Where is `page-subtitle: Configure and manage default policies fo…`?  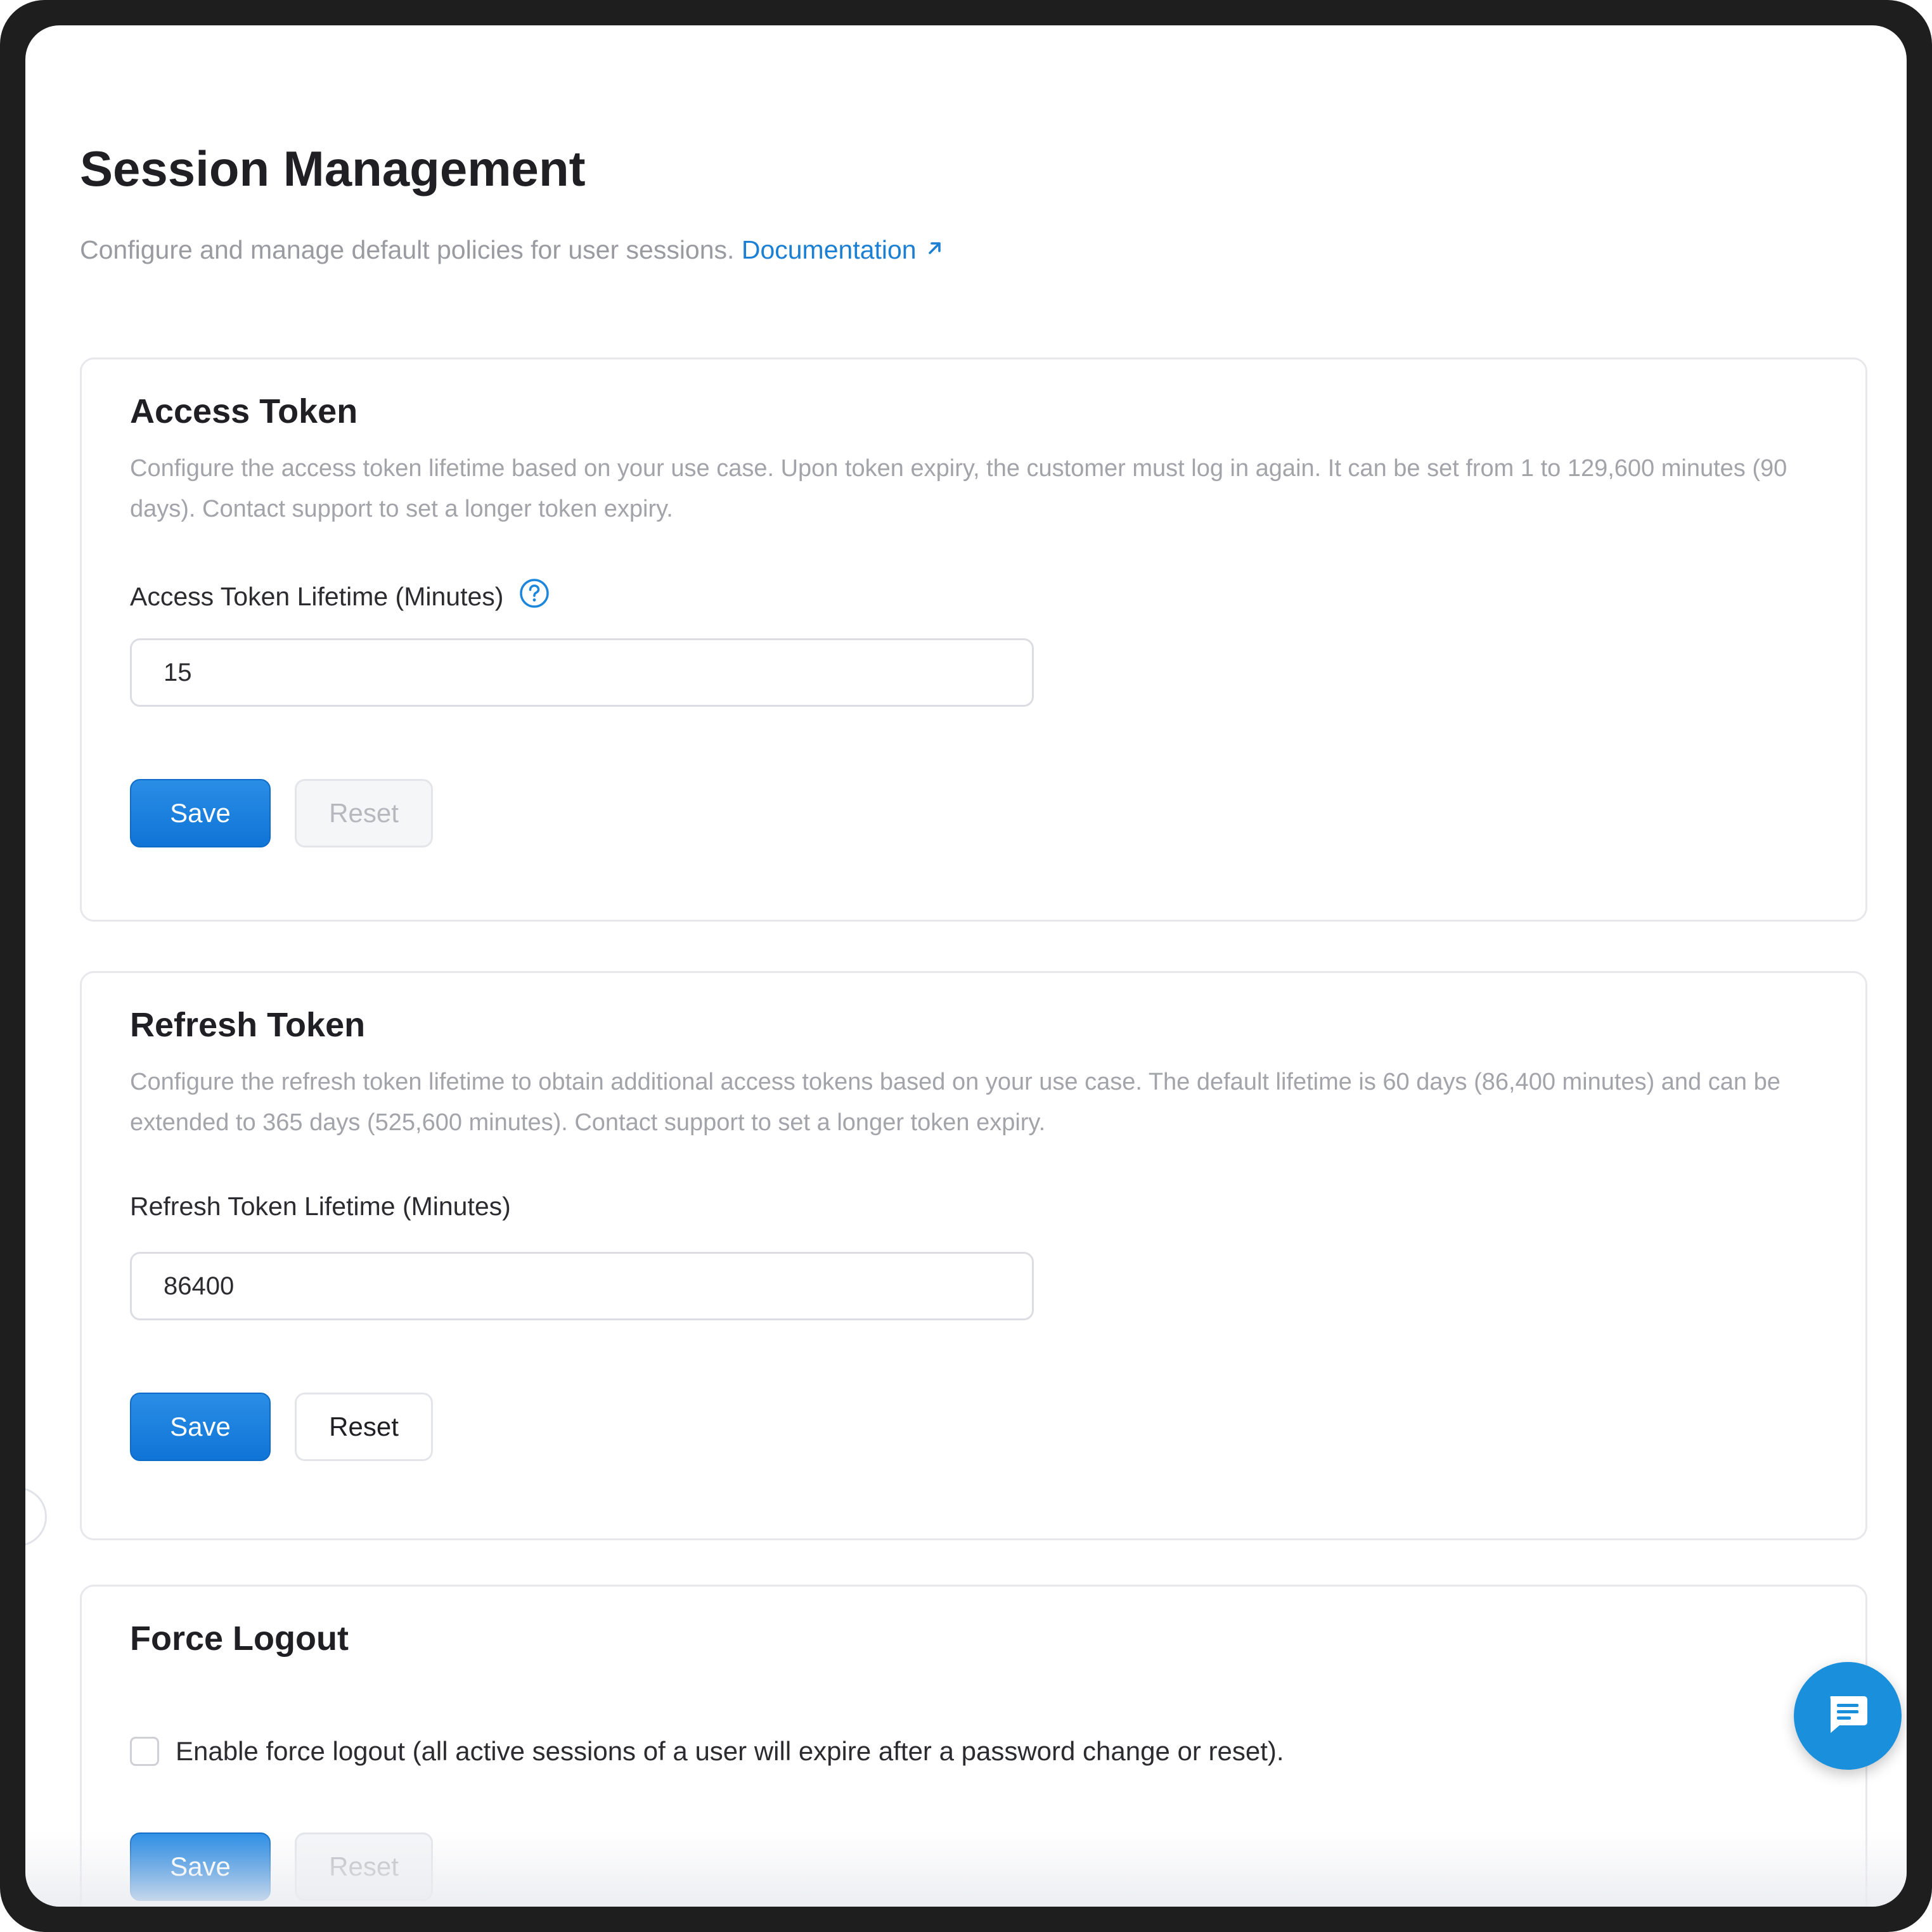
page-subtitle: Configure and manage default policies fo… is located at coordinates (512, 250).